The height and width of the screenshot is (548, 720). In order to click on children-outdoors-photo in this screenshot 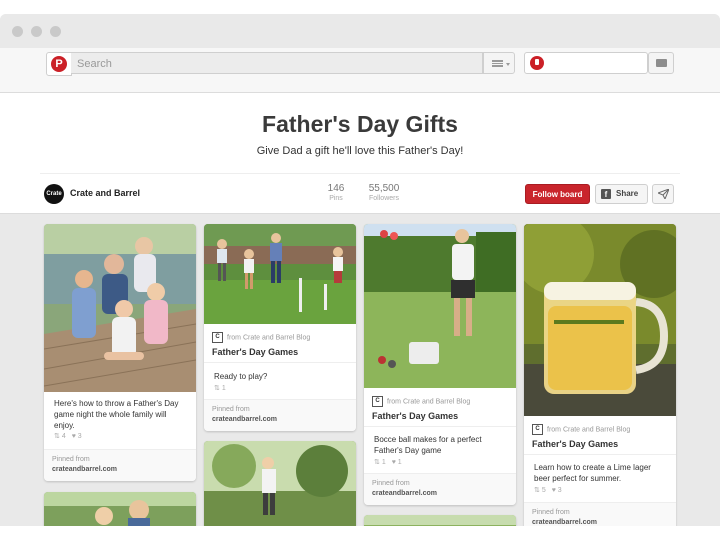, I will do `click(120, 509)`.